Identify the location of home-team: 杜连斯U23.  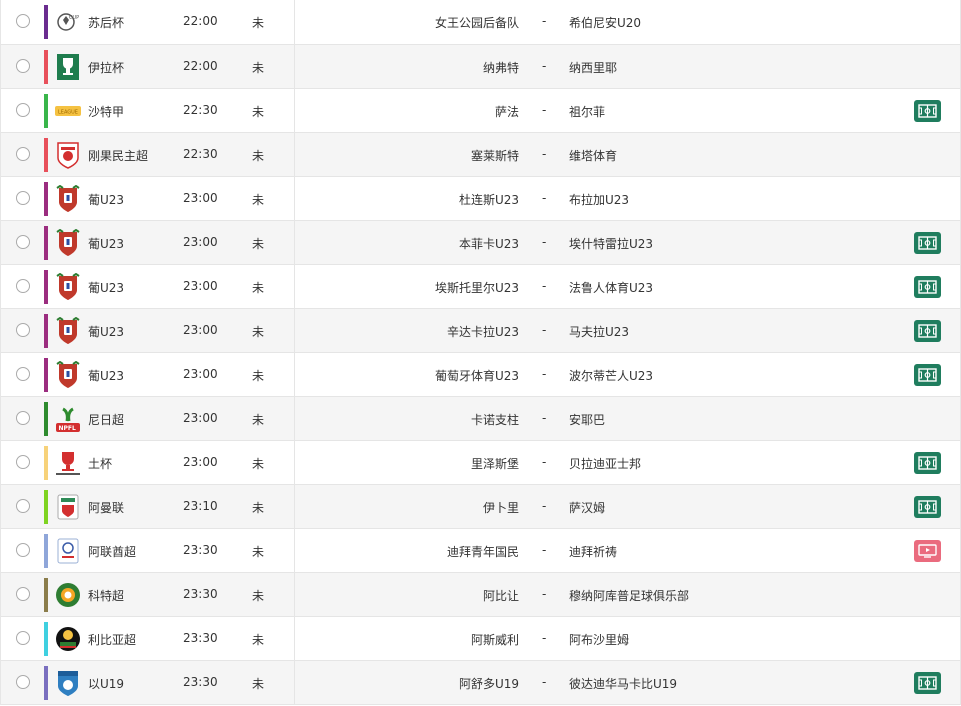
(489, 199).